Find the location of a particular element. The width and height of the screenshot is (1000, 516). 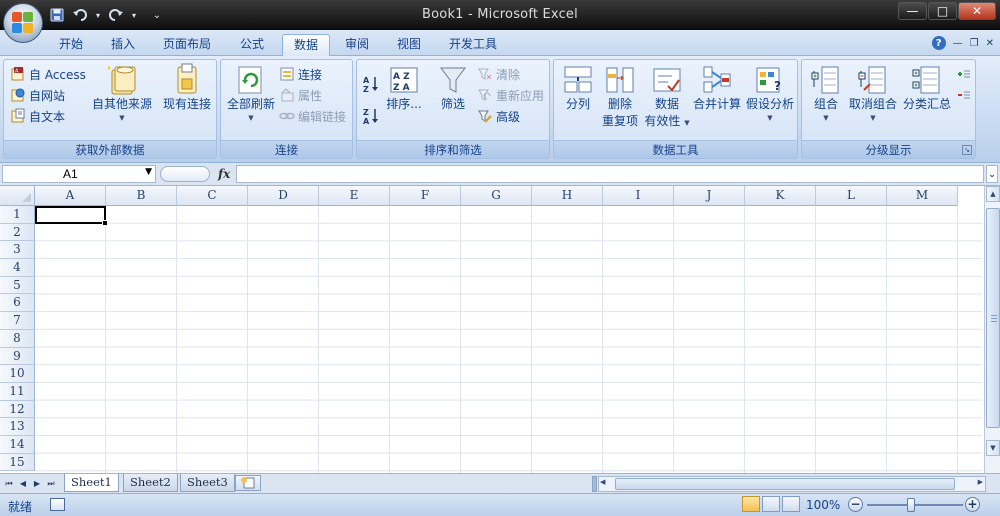

first-sheet-icon: ⏮ is located at coordinates (9, 483).